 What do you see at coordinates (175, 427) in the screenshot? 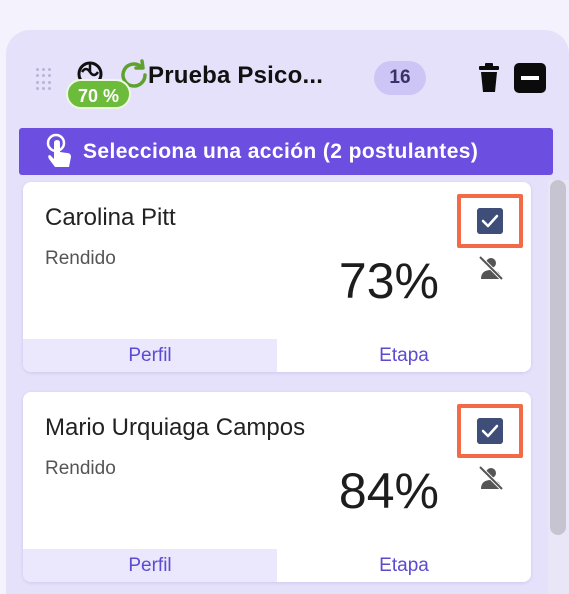
I see `candidate-name: Mario Urquiaga Campos` at bounding box center [175, 427].